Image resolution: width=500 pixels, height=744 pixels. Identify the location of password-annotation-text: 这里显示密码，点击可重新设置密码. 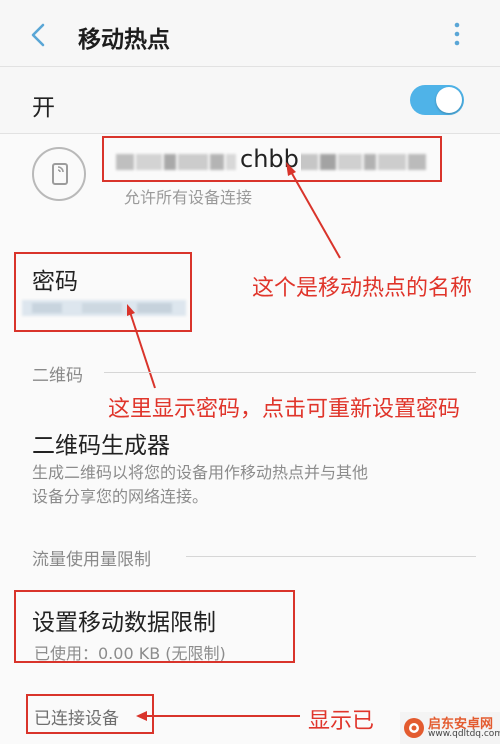
(284, 409).